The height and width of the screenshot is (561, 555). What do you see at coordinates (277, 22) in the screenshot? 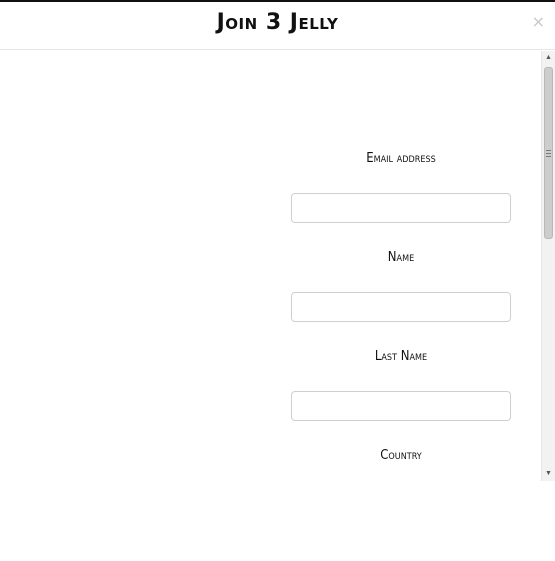
I see `modal-title: Join 3 Jelly` at bounding box center [277, 22].